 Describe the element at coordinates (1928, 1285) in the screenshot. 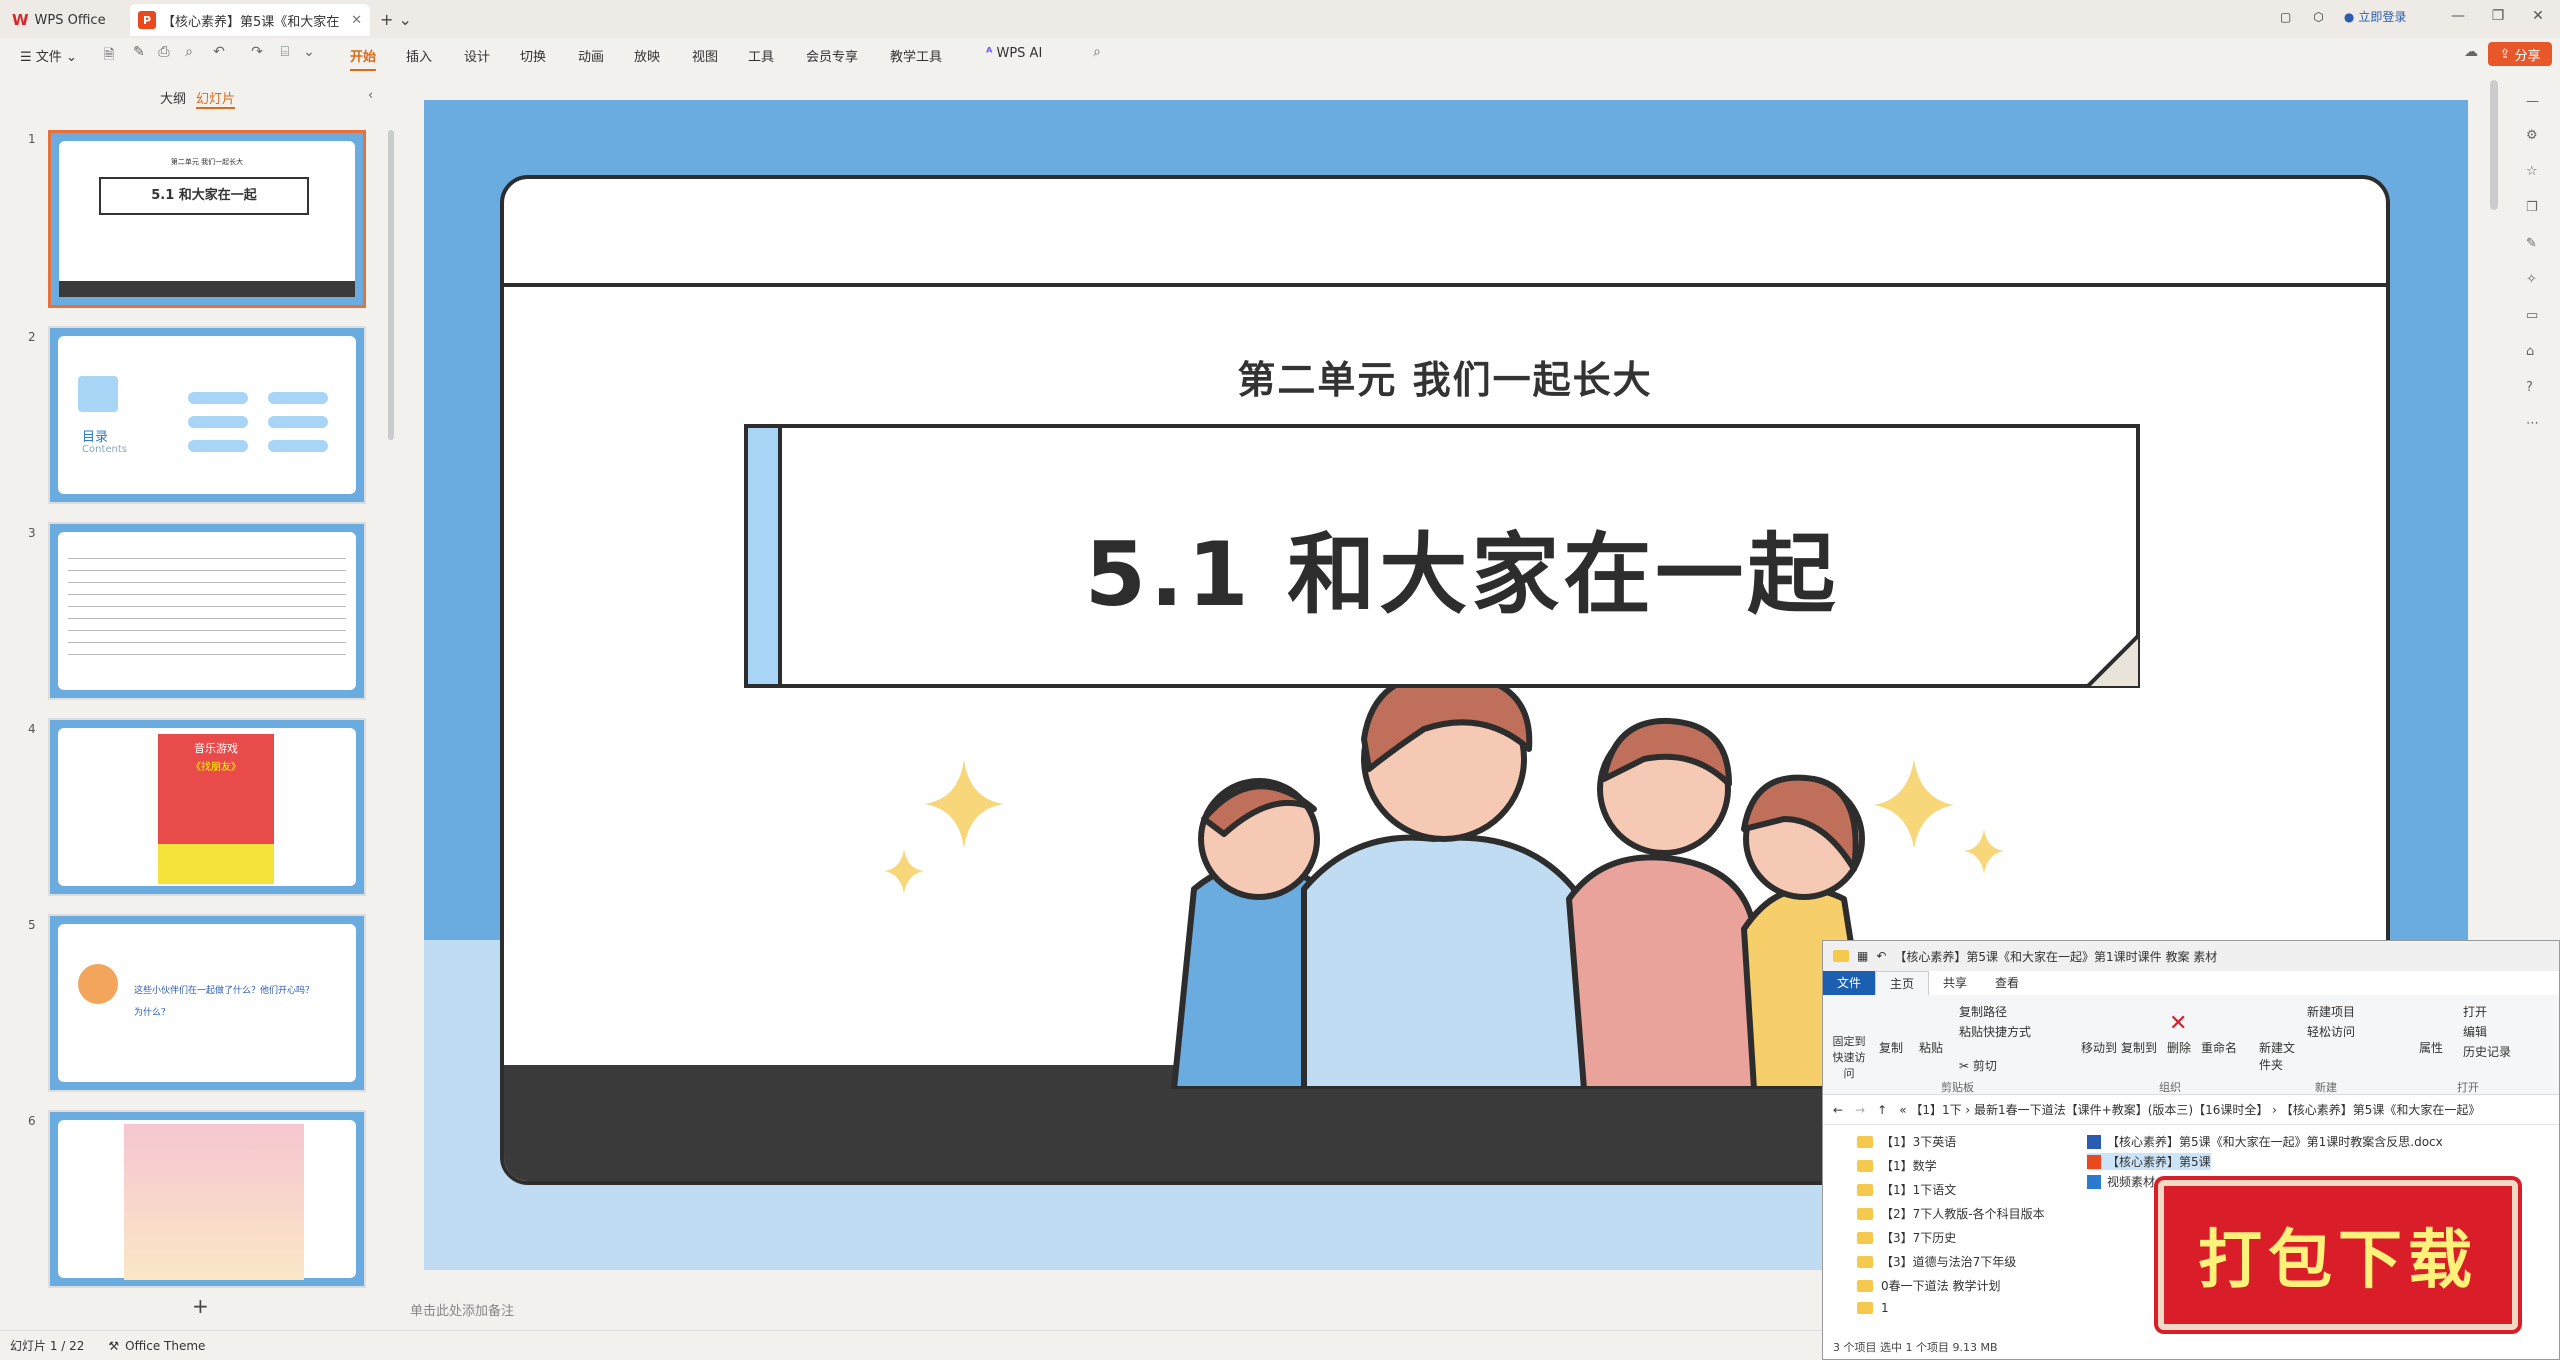

I see `tree-item: 0春一下道法 教学计划` at that location.